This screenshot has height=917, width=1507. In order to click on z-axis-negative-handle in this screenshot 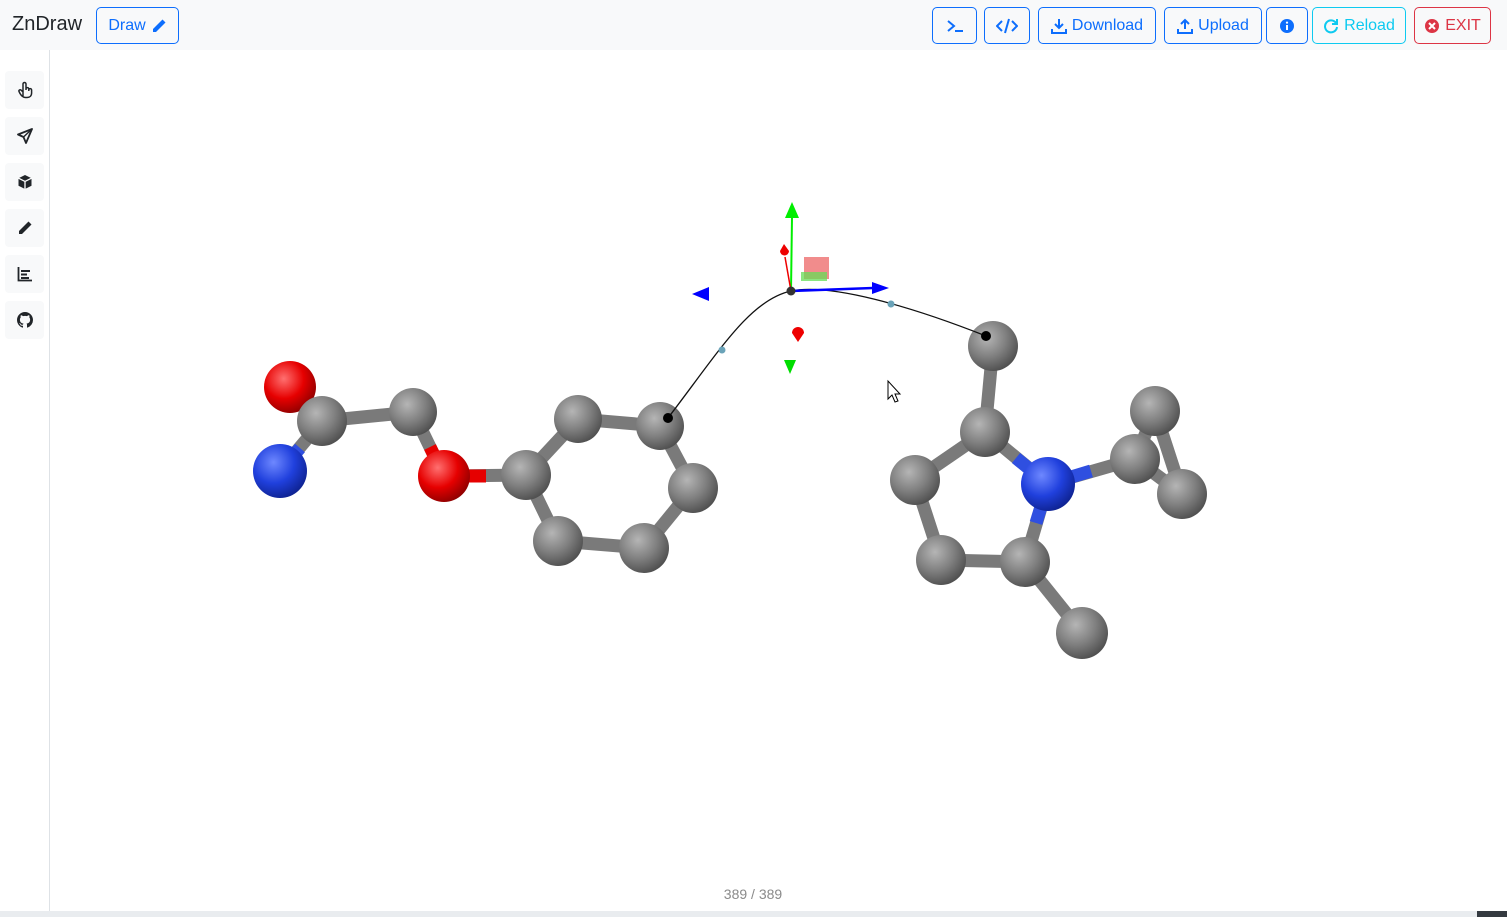, I will do `click(798, 334)`.